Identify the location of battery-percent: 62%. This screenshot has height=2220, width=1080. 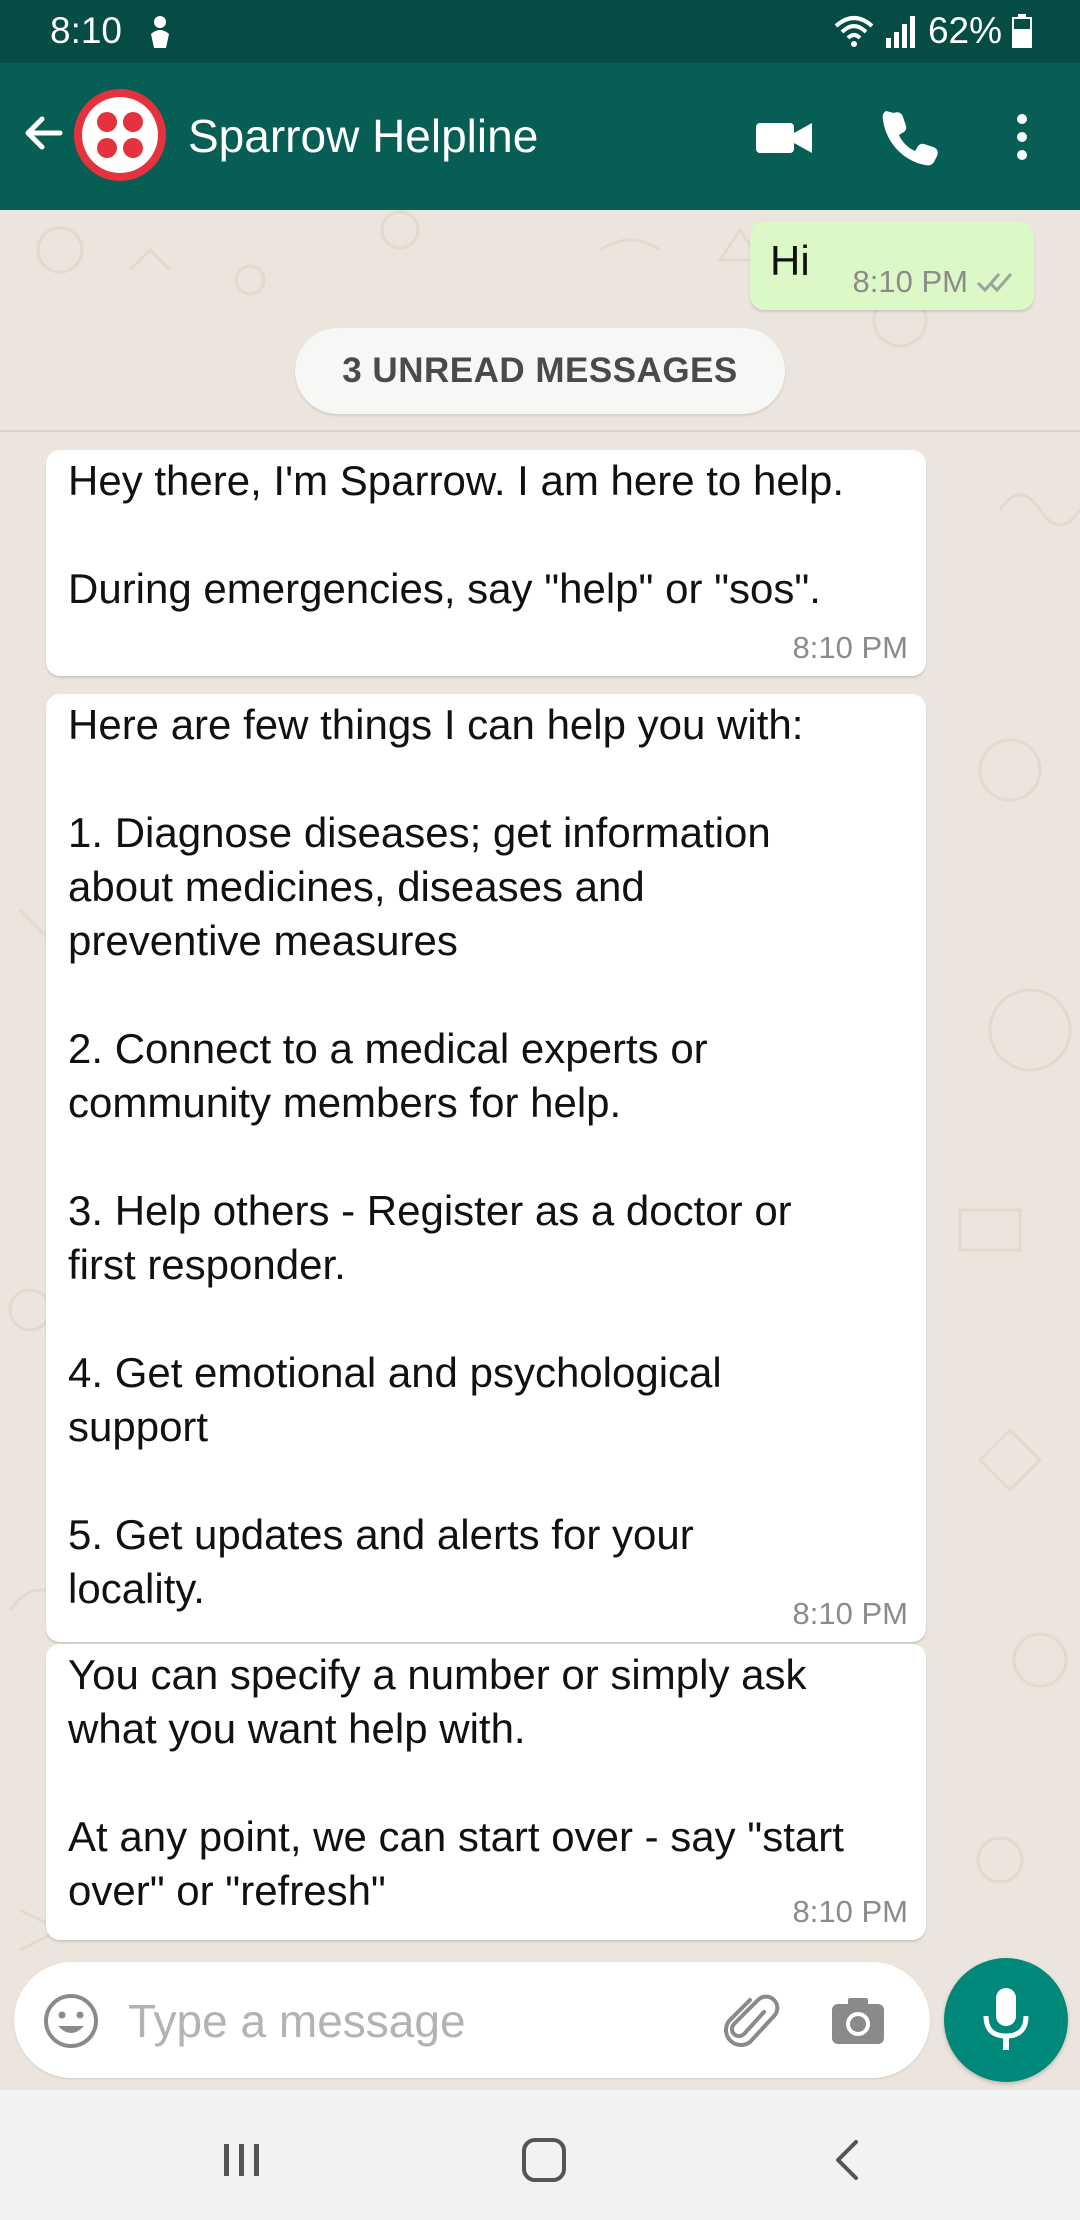
(964, 30).